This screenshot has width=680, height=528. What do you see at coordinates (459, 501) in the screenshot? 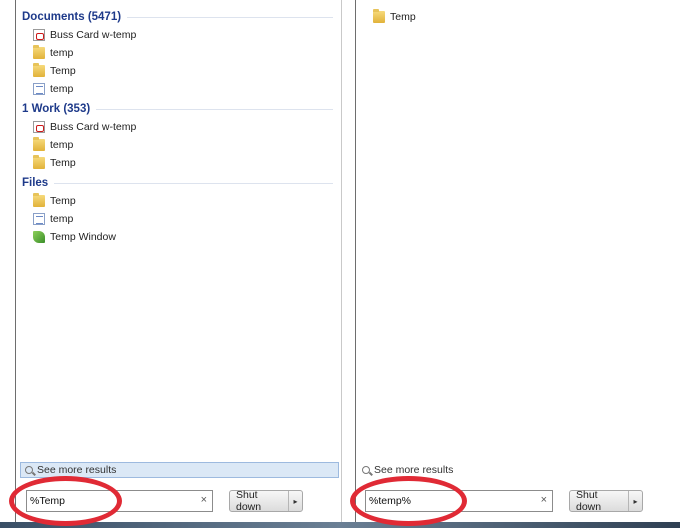
I see `search-input: %temp% ×` at bounding box center [459, 501].